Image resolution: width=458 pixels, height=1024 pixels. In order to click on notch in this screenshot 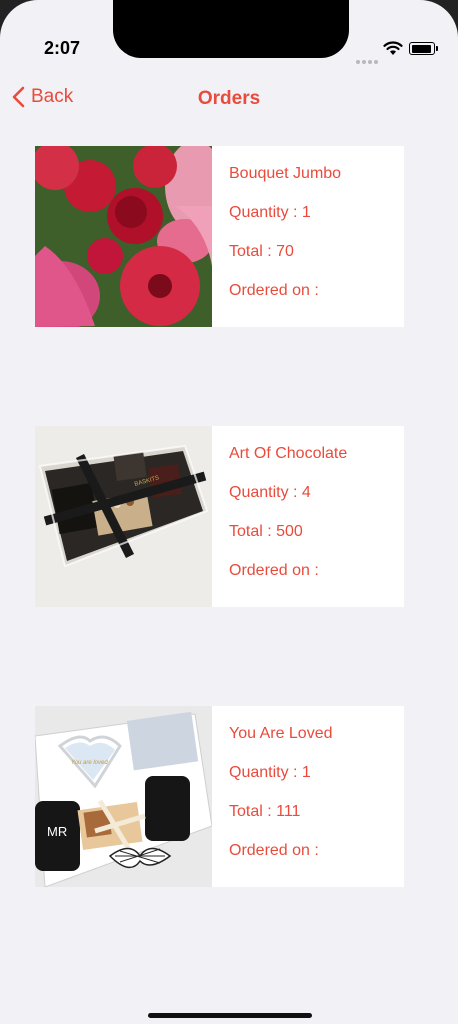, I will do `click(231, 29)`.